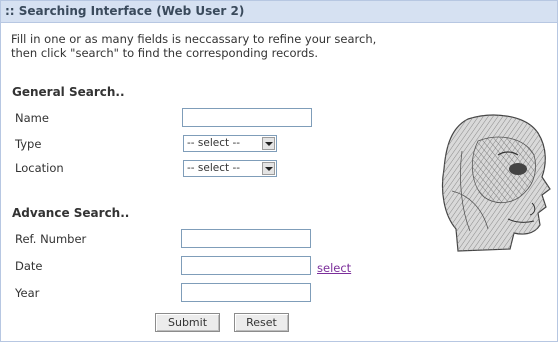 This screenshot has height=342, width=558. Describe the element at coordinates (28, 144) in the screenshot. I see `type-label: Type` at that location.